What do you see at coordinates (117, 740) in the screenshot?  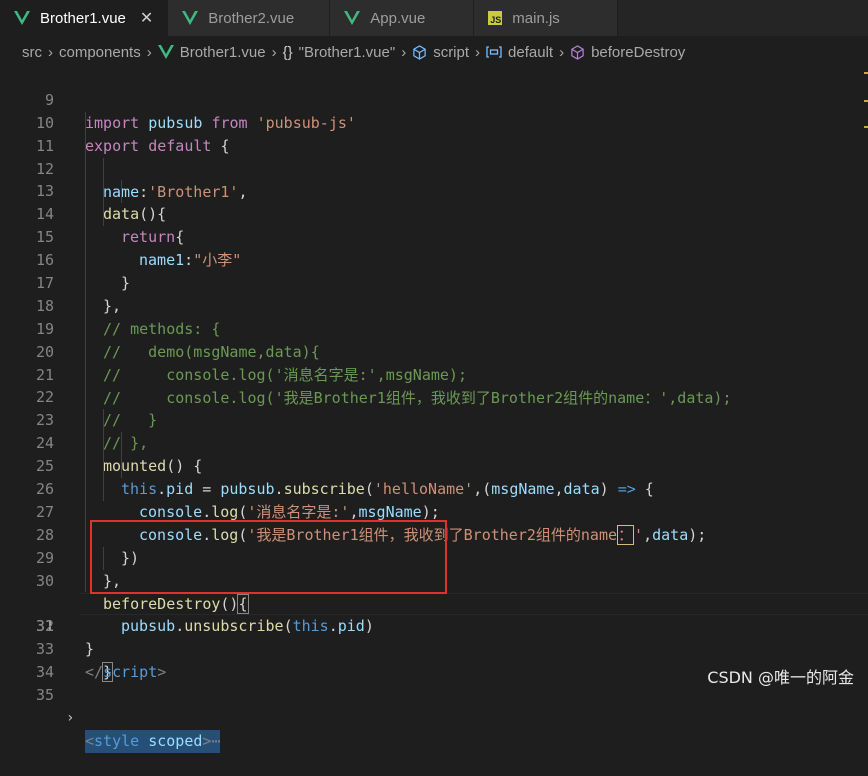 I see `code-token: style` at bounding box center [117, 740].